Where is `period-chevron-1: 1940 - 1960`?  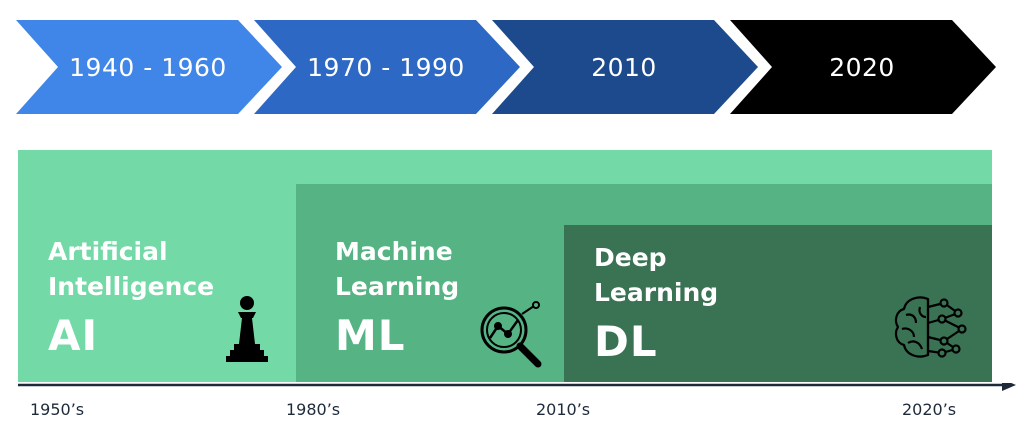 period-chevron-1: 1940 - 1960 is located at coordinates (151, 67).